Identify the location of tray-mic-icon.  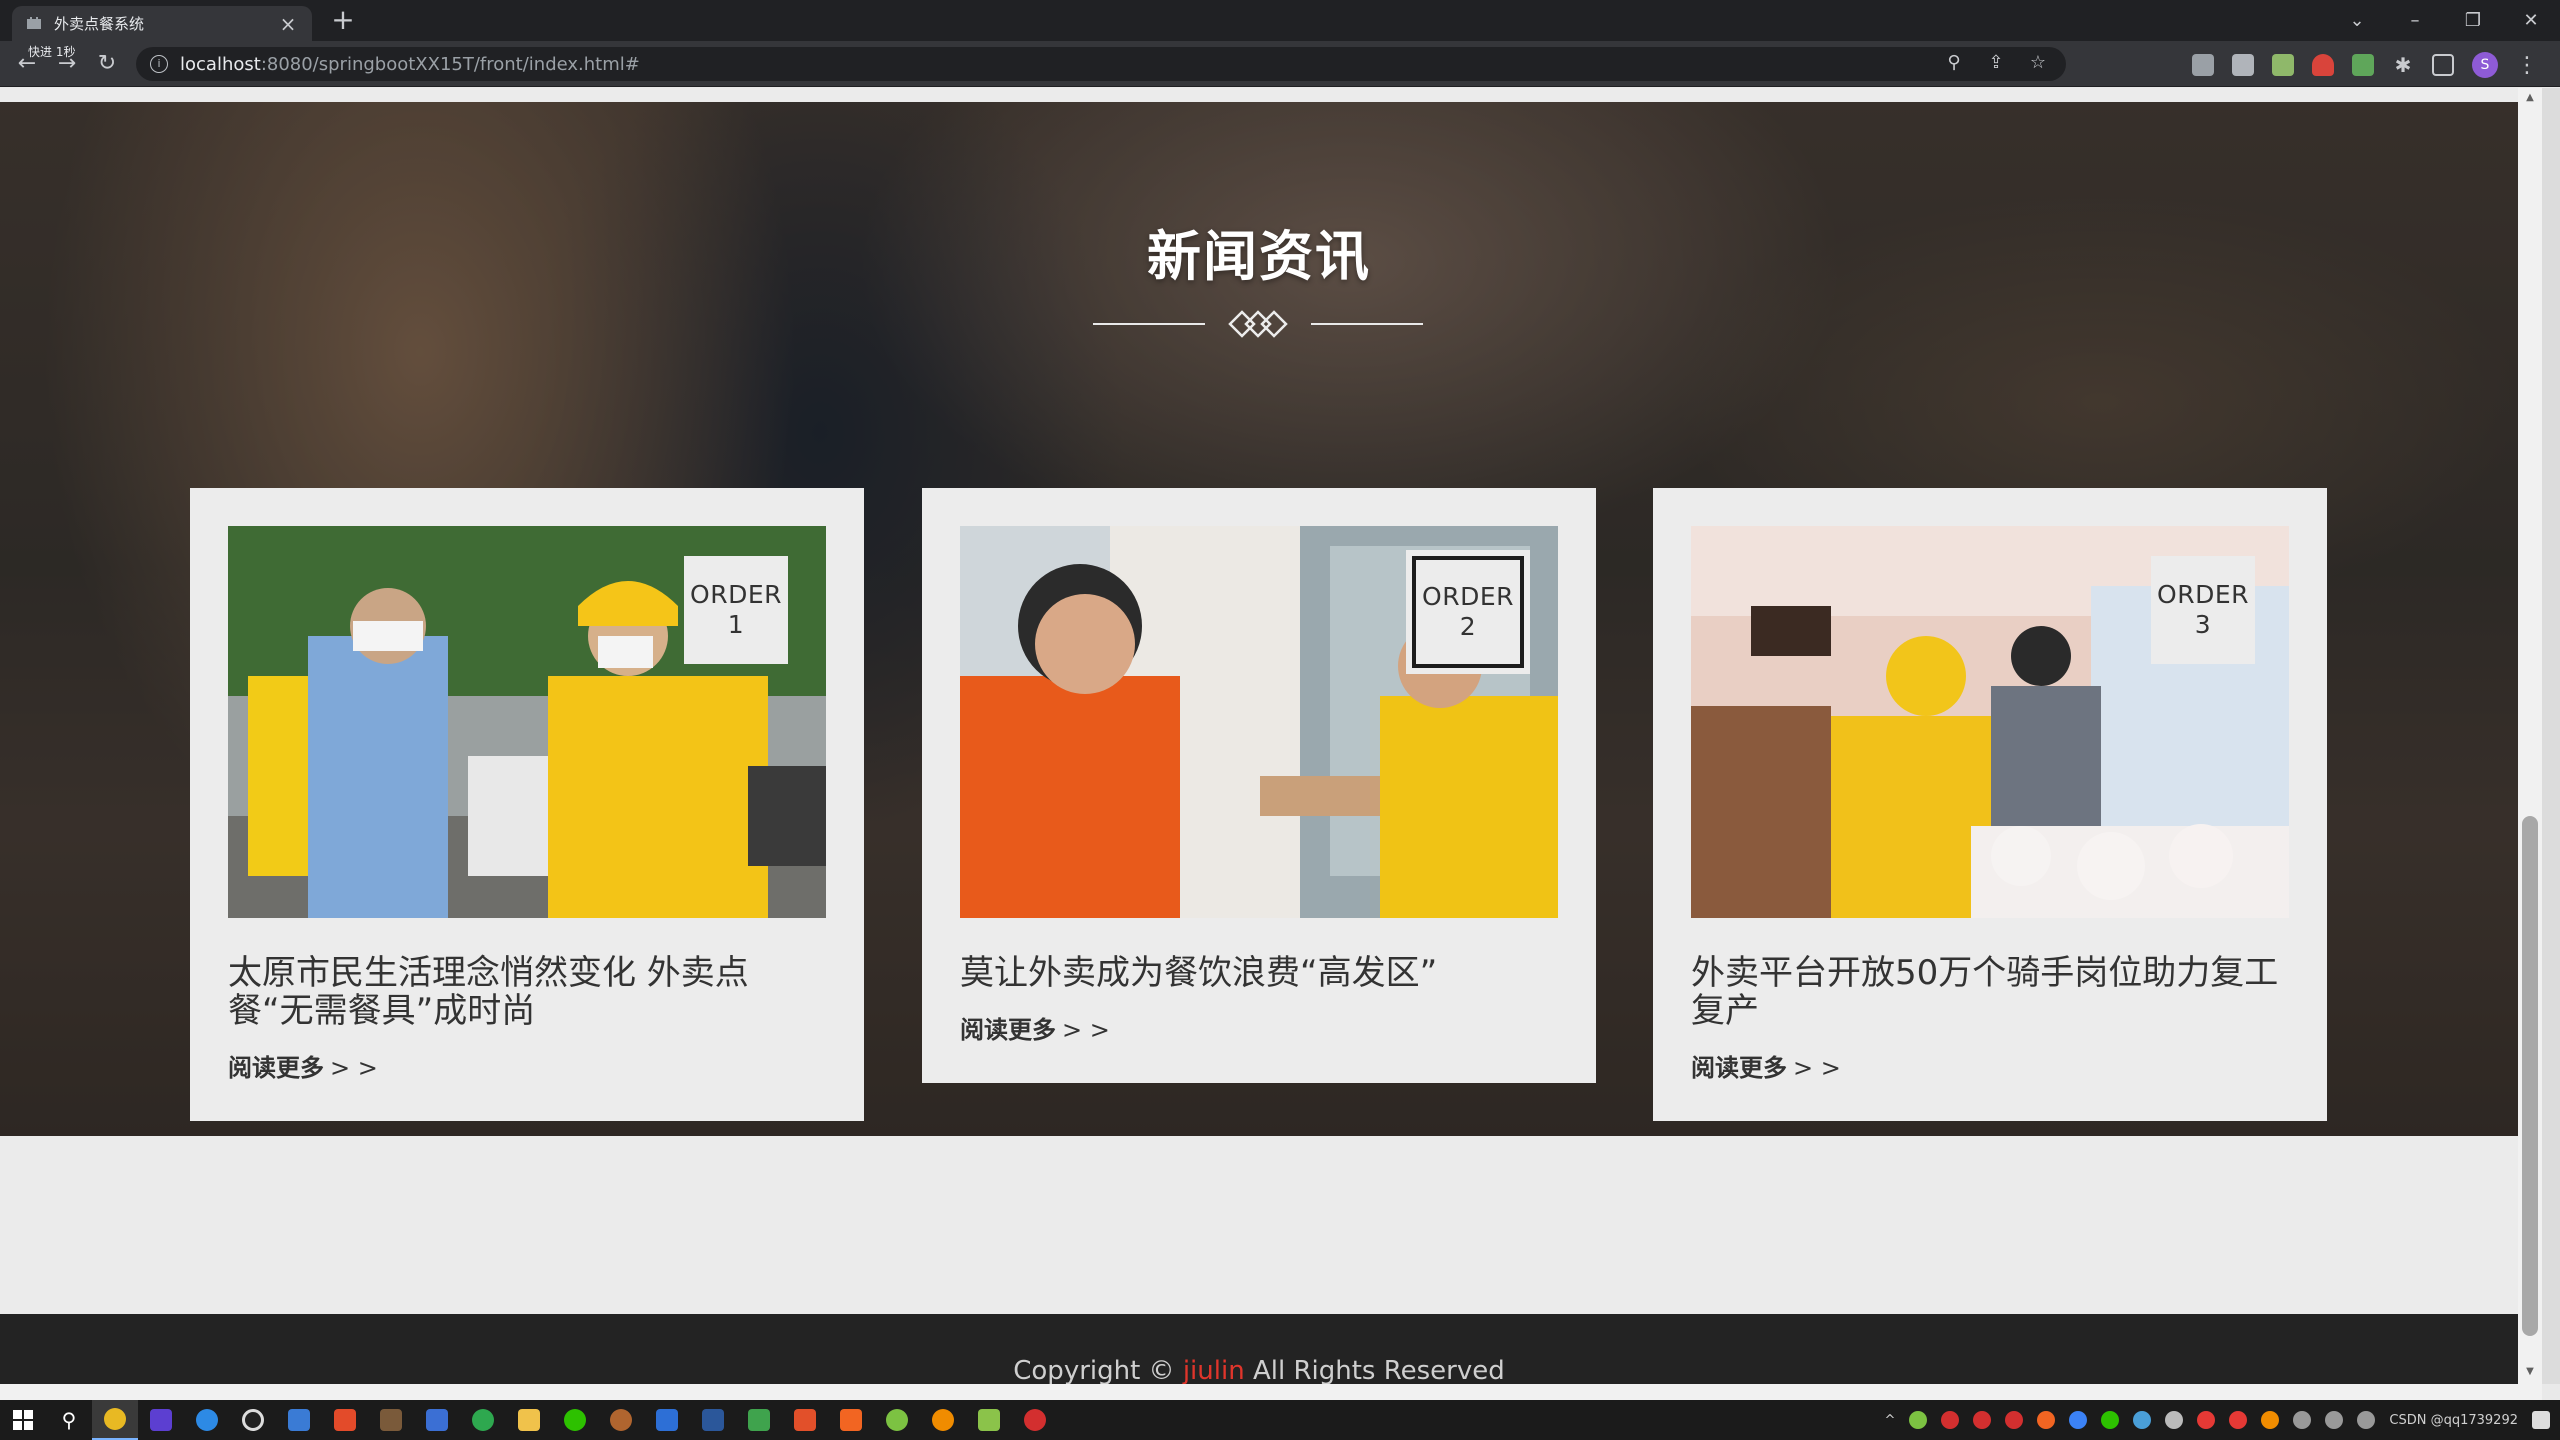
(2174, 1420).